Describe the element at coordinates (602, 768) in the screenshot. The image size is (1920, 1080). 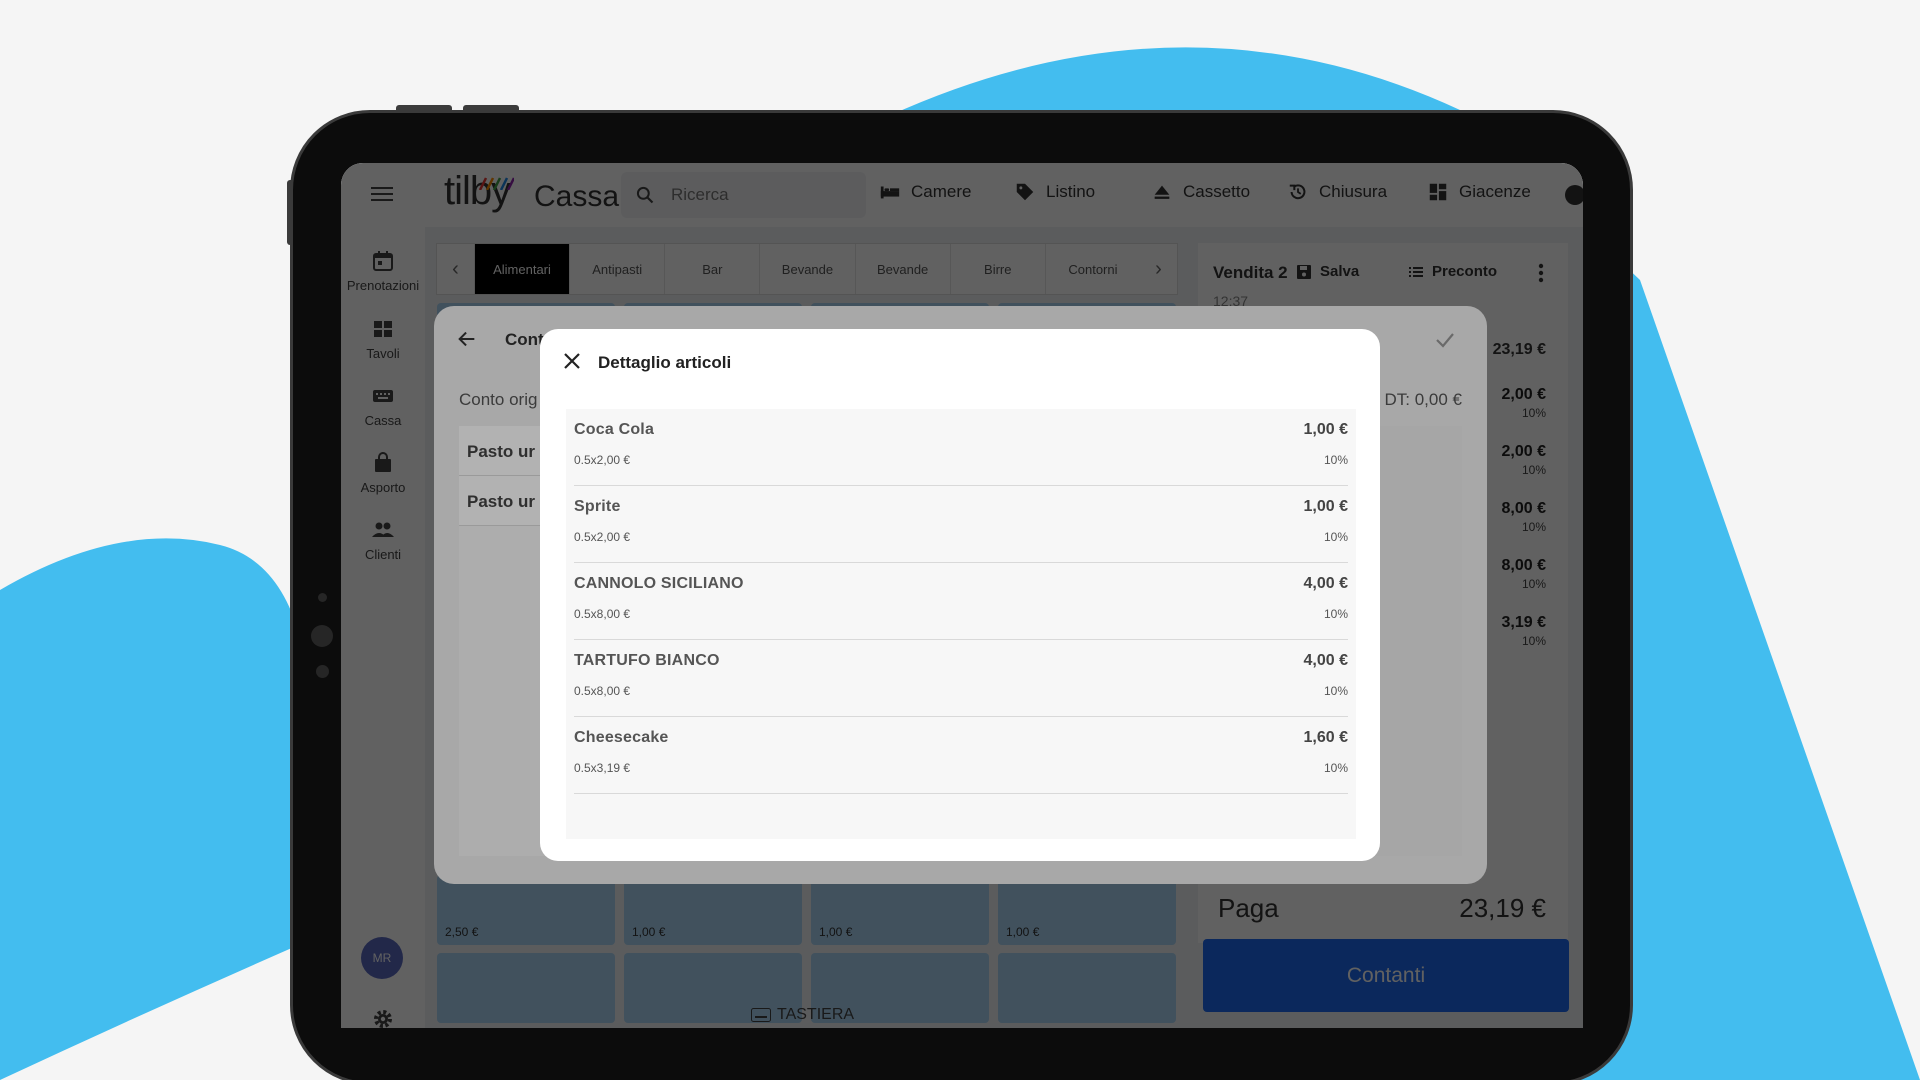
I see `item-qty-price: 0.5x3,19 €` at that location.